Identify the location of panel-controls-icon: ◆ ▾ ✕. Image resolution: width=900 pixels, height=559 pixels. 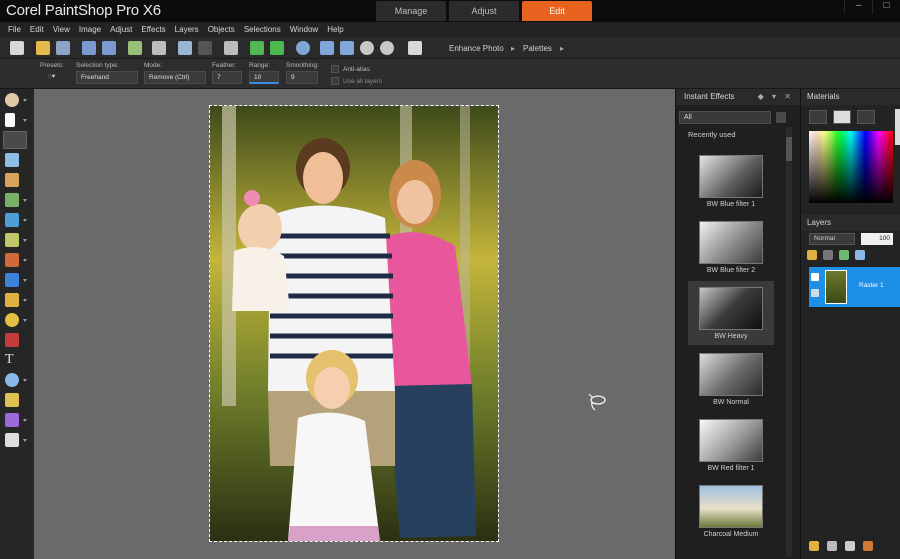
(776, 97).